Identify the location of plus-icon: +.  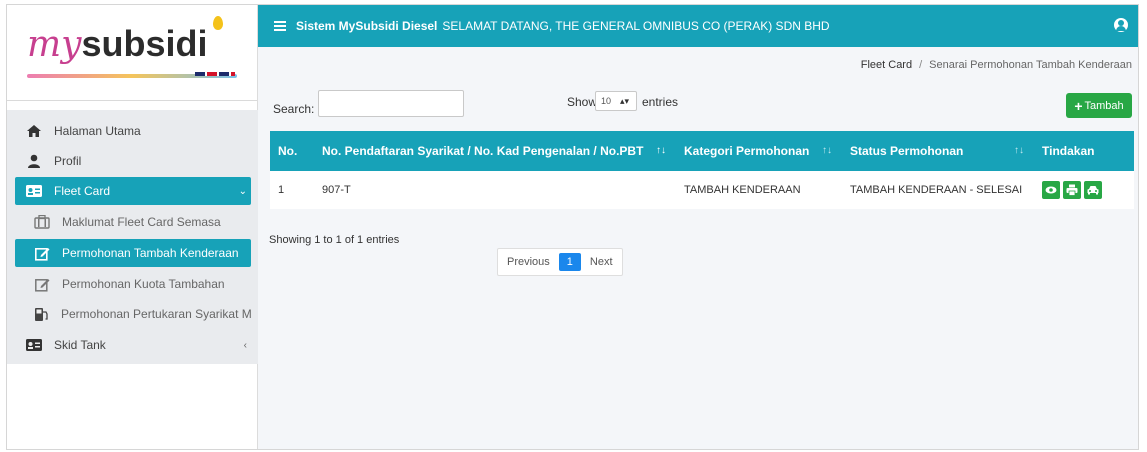
(1078, 105).